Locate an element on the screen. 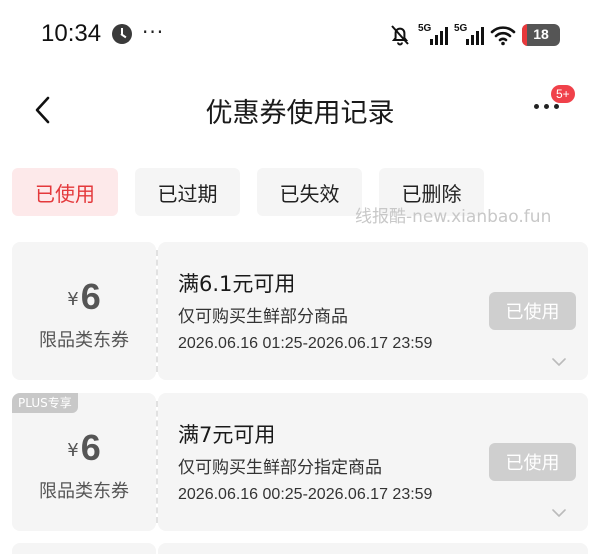 The width and height of the screenshot is (600, 554). coupon-value-panel: ¥6 限品类东券 is located at coordinates (84, 311).